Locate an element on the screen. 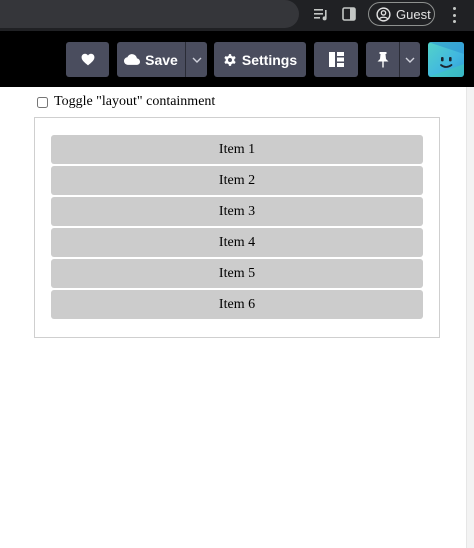 The height and width of the screenshot is (548, 474). containment-toggle: Toggle "layout" containment is located at coordinates (126, 102).